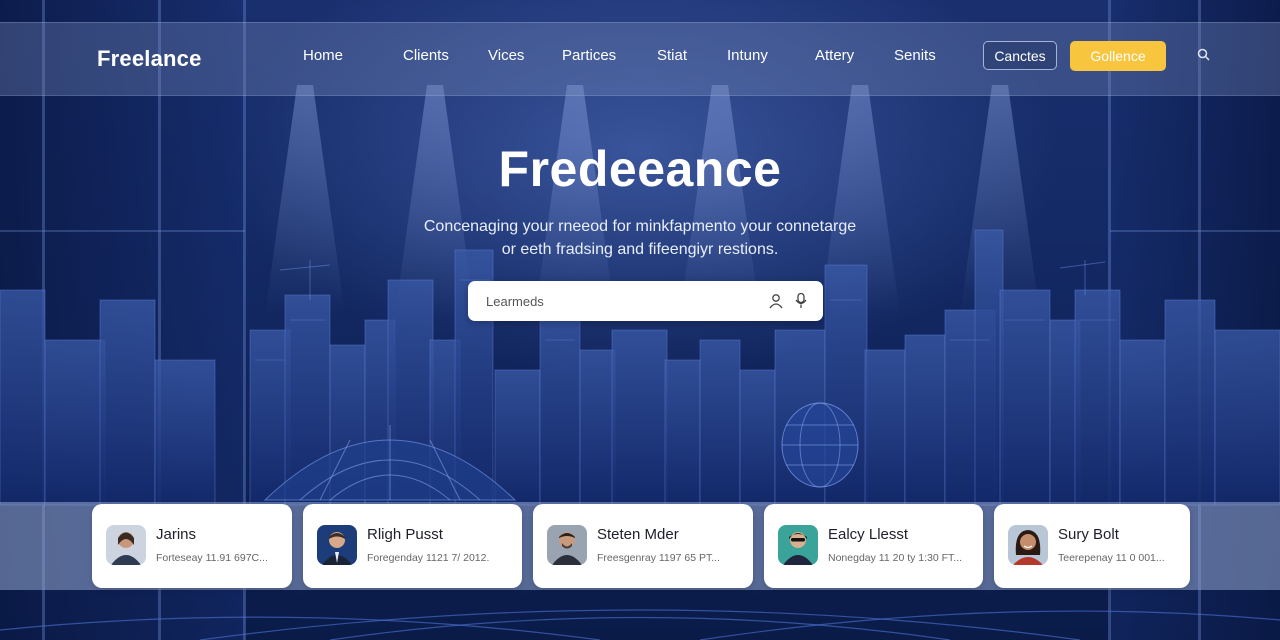 The image size is (1280, 640). What do you see at coordinates (506, 55) in the screenshot?
I see `nav-link-vices: Vices` at bounding box center [506, 55].